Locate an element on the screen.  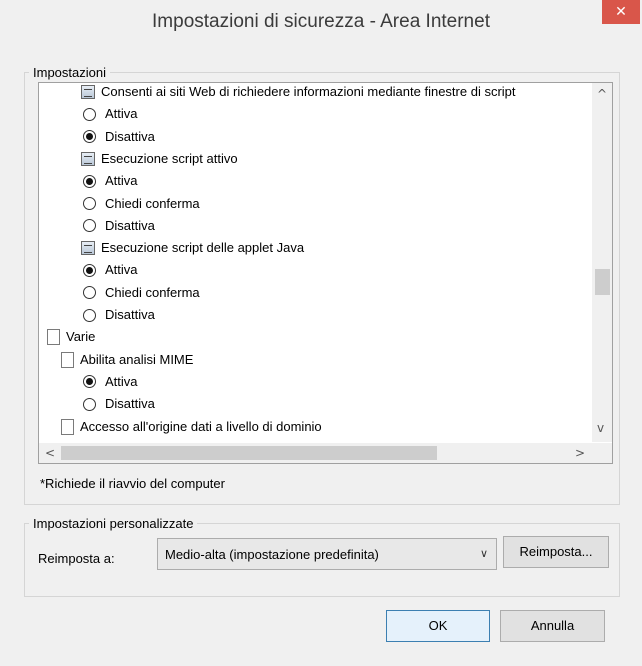
vertical-scrollbar: ^ v is located at coordinates (602, 262).